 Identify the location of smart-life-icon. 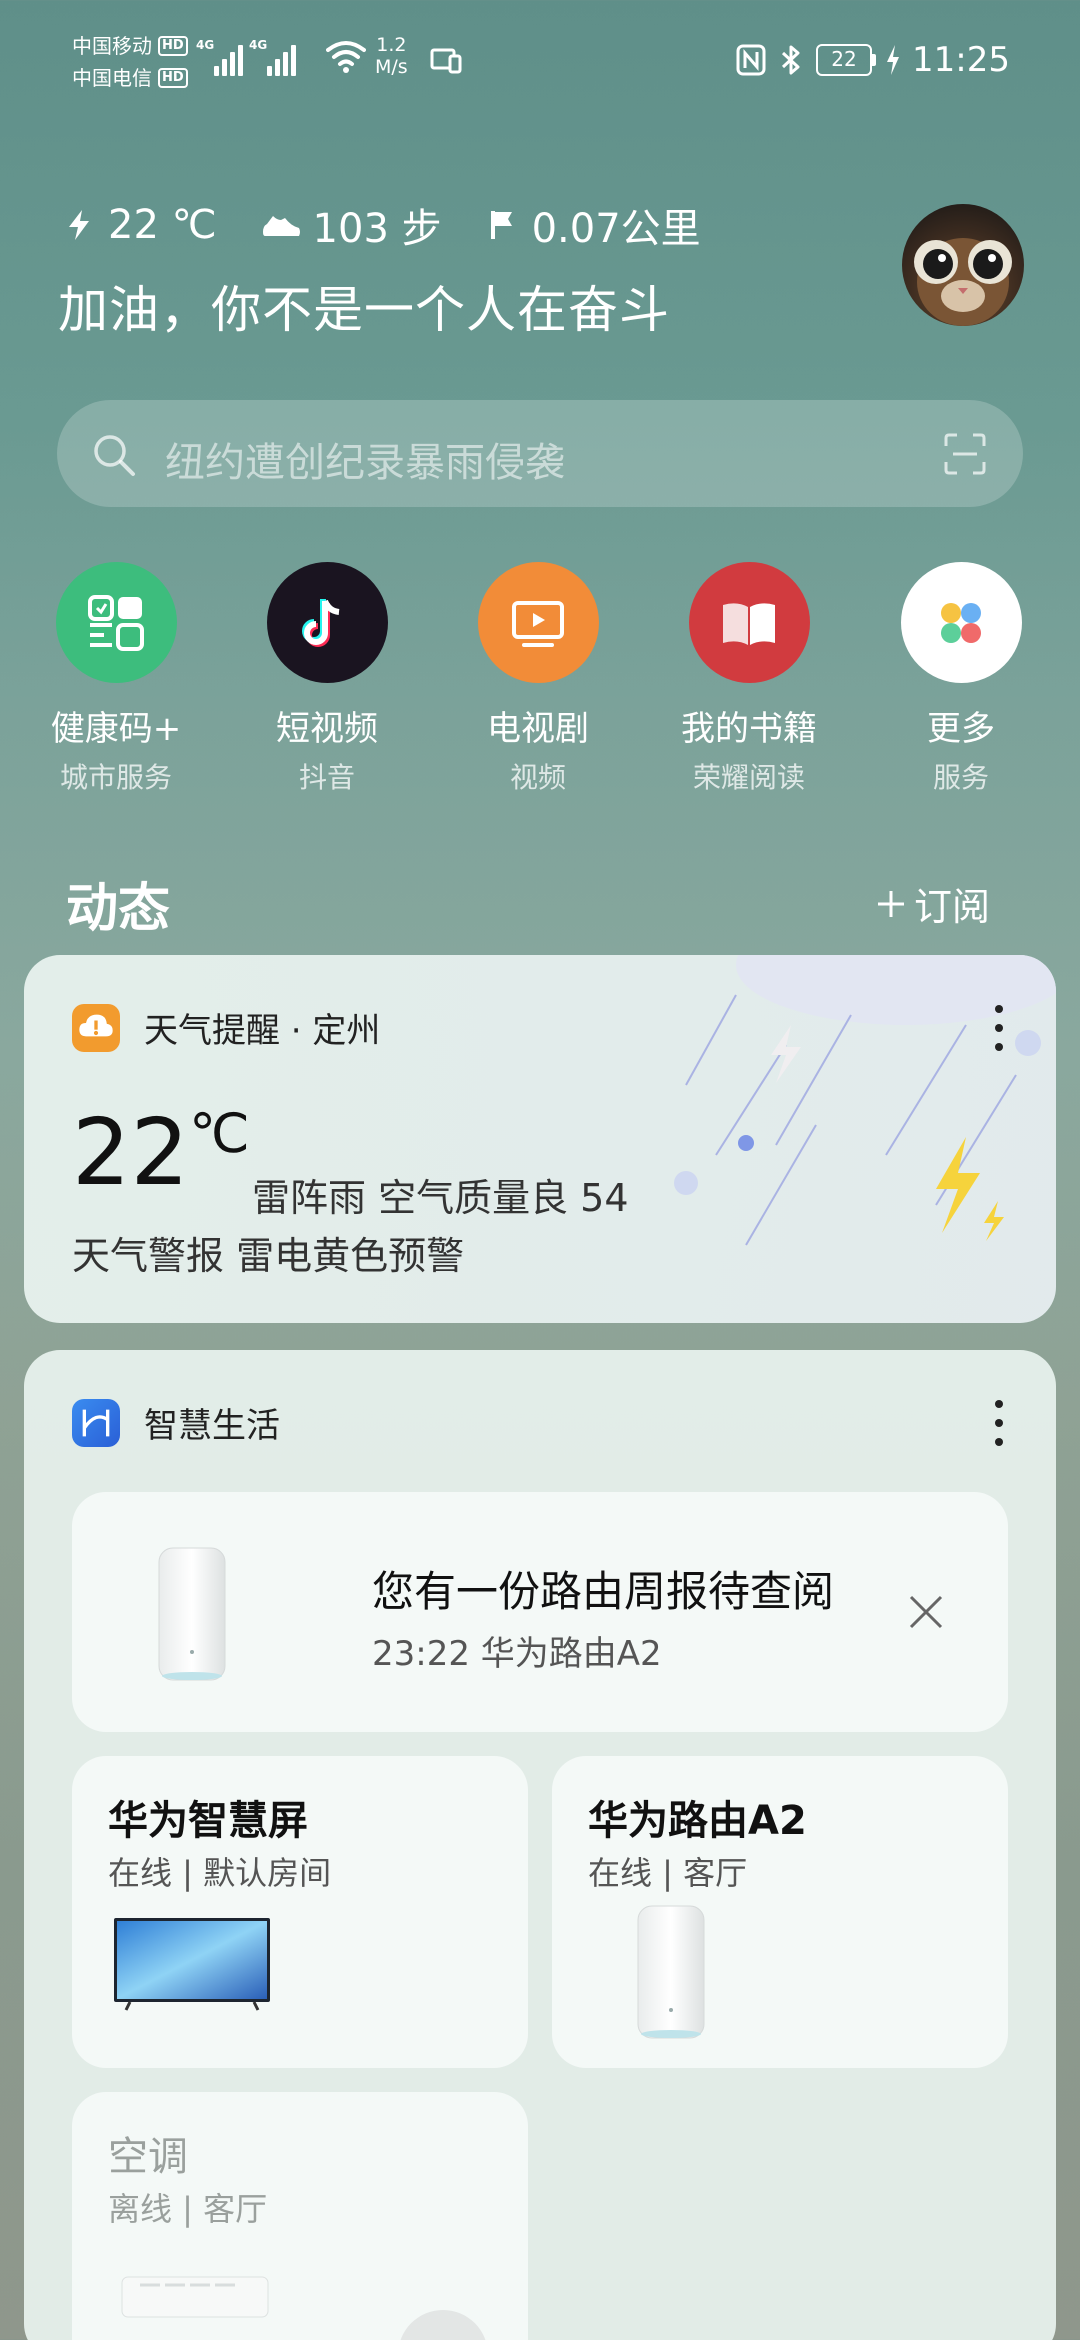
(96, 1422).